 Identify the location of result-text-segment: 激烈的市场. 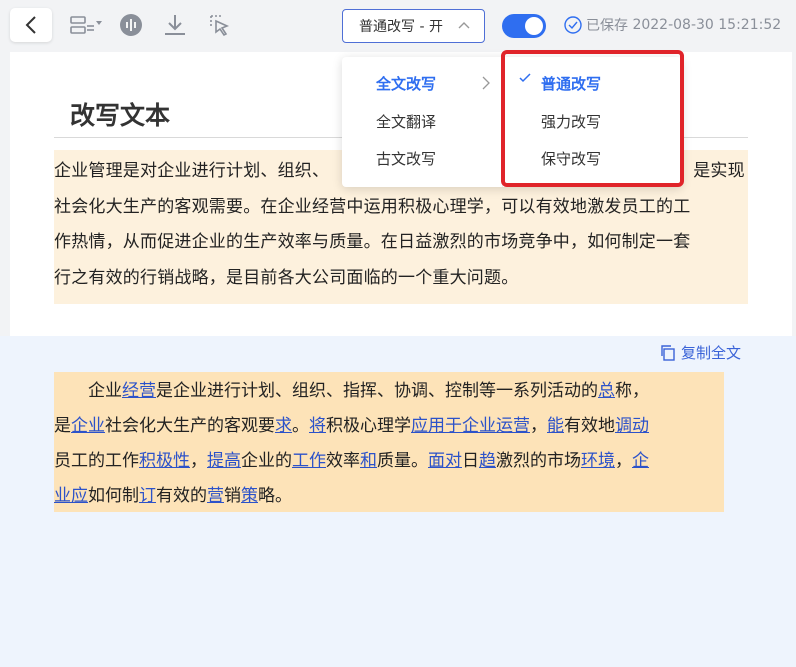
(538, 461).